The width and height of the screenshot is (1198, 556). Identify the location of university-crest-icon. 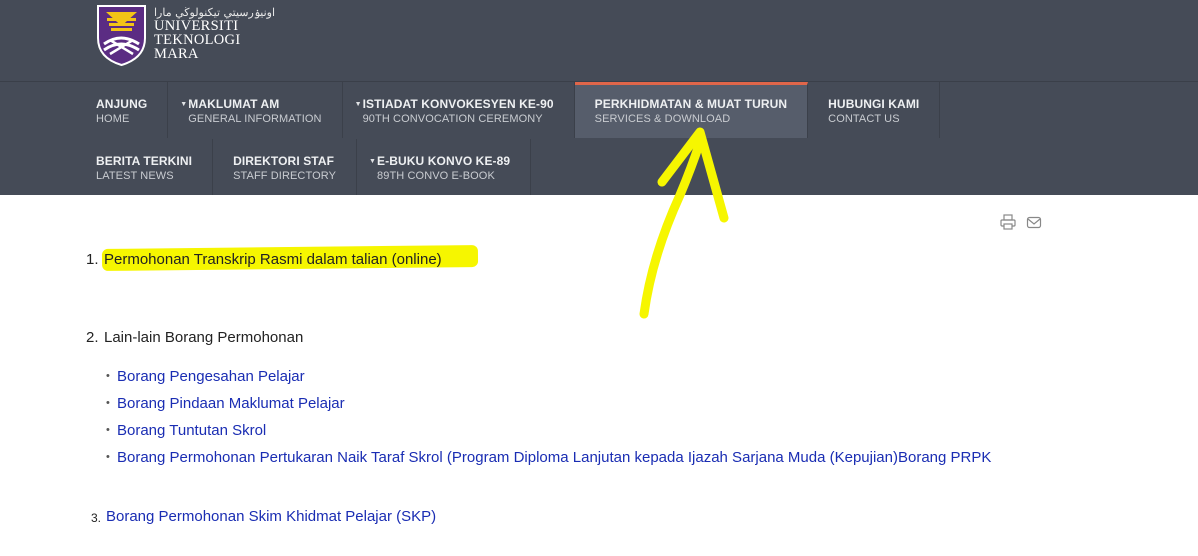
(121, 35).